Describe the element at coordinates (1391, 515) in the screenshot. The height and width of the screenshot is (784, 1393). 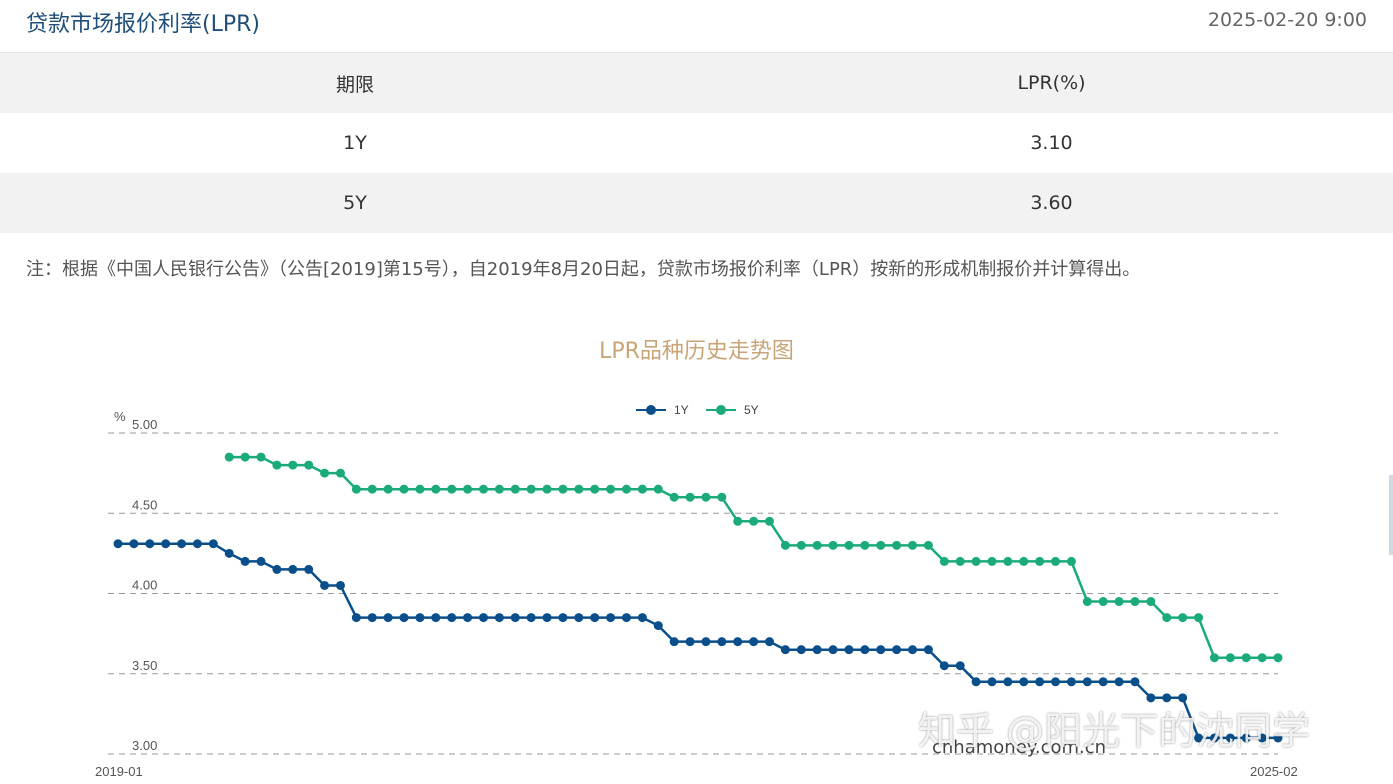
I see `scrollbar-thumb` at that location.